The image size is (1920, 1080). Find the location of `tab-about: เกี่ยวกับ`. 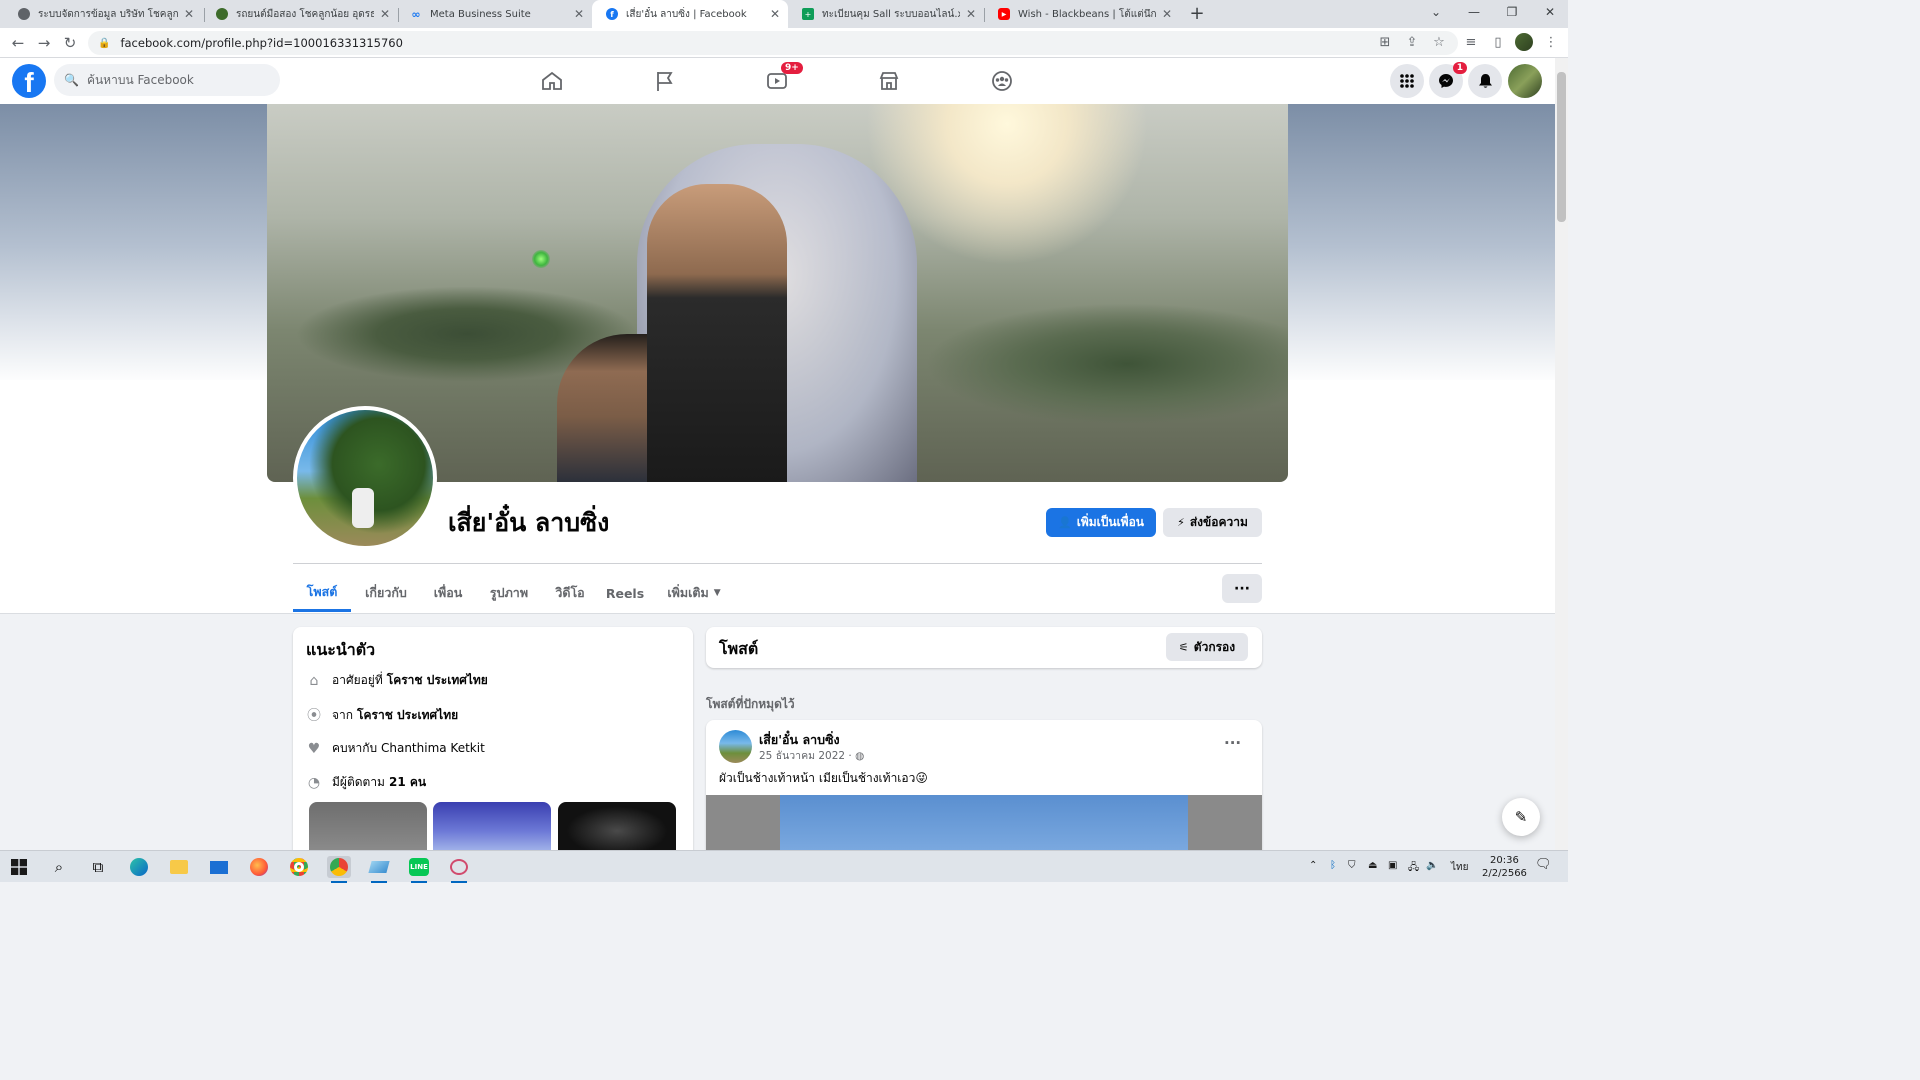

tab-about: เกี่ยวกับ is located at coordinates (386, 593).